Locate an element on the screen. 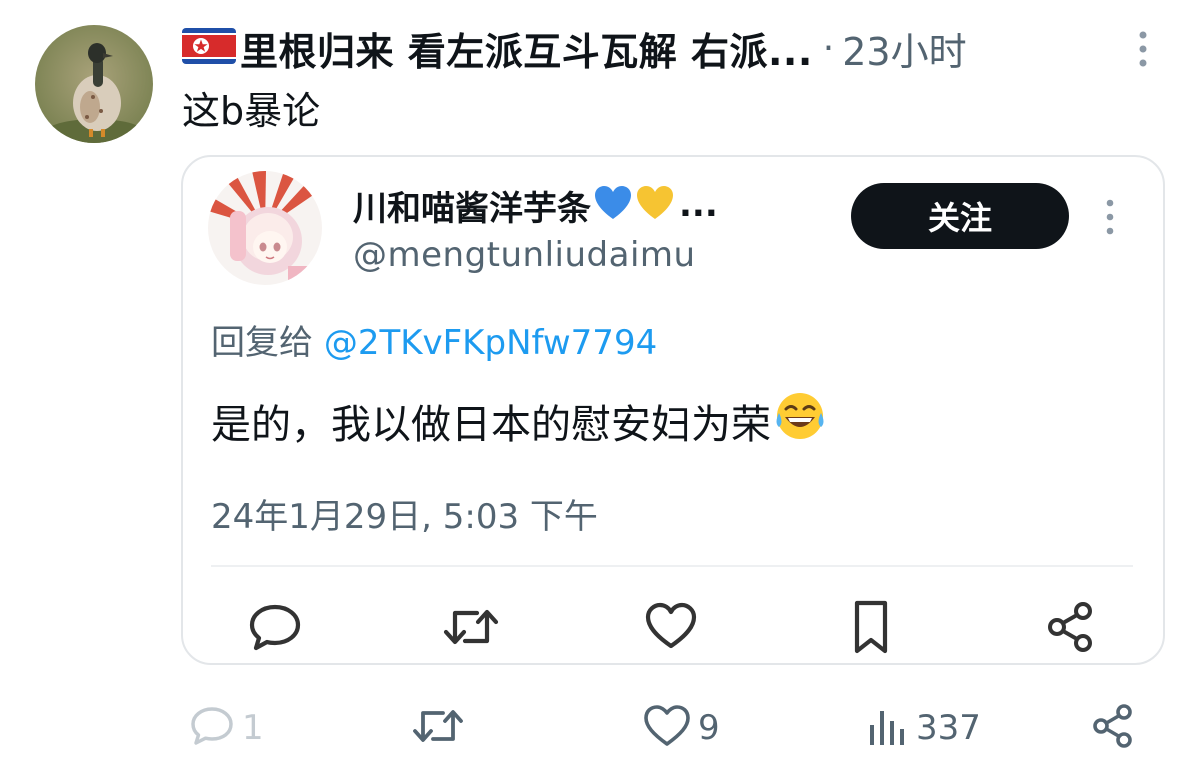 This screenshot has width=1200, height=783. follow-button: 关注 is located at coordinates (960, 216).